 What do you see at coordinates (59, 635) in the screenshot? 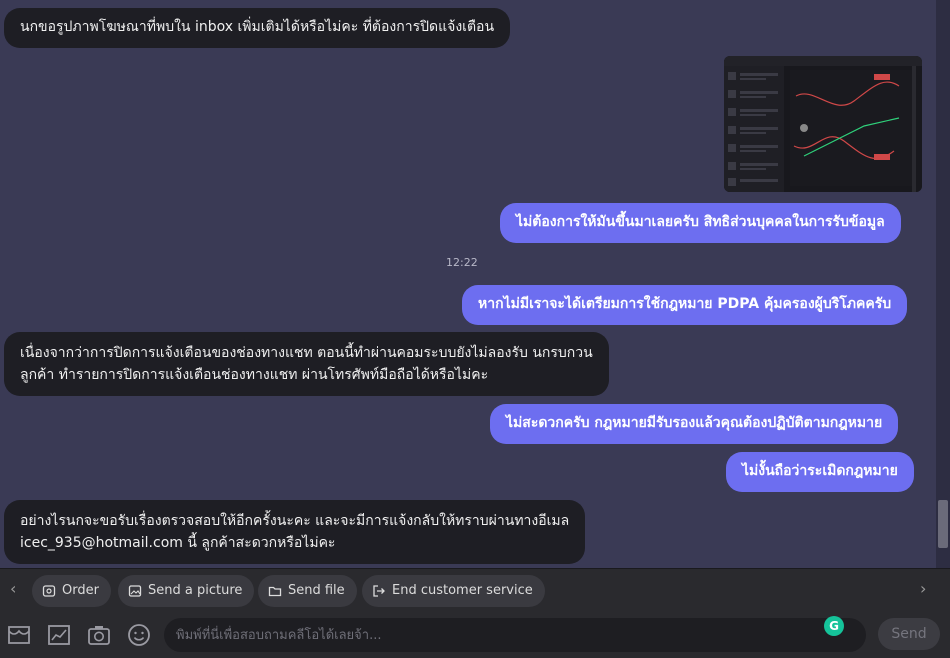
I see `chart-icon` at bounding box center [59, 635].